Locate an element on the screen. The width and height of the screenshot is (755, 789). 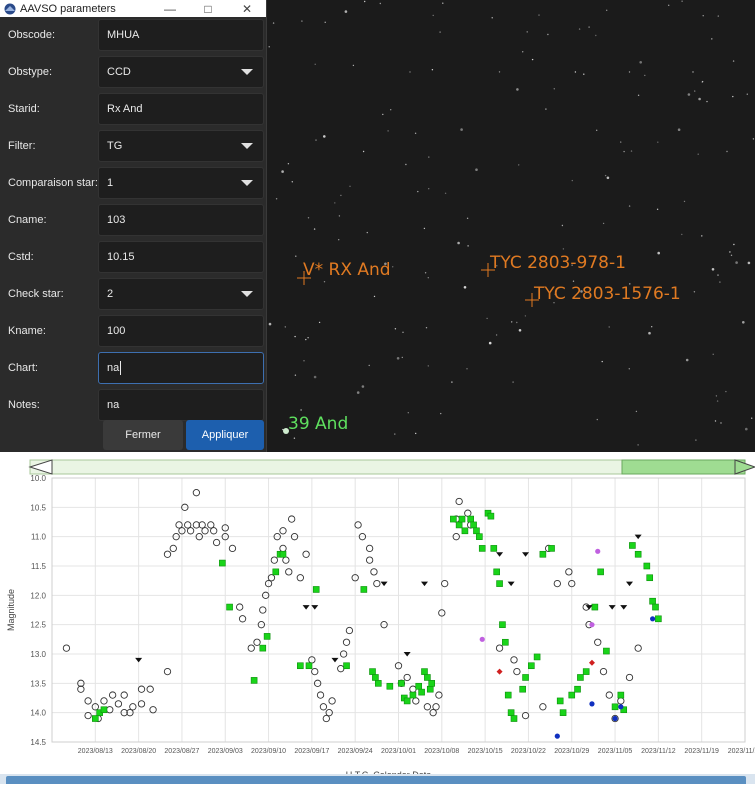
chart-input: na is located at coordinates (181, 368).